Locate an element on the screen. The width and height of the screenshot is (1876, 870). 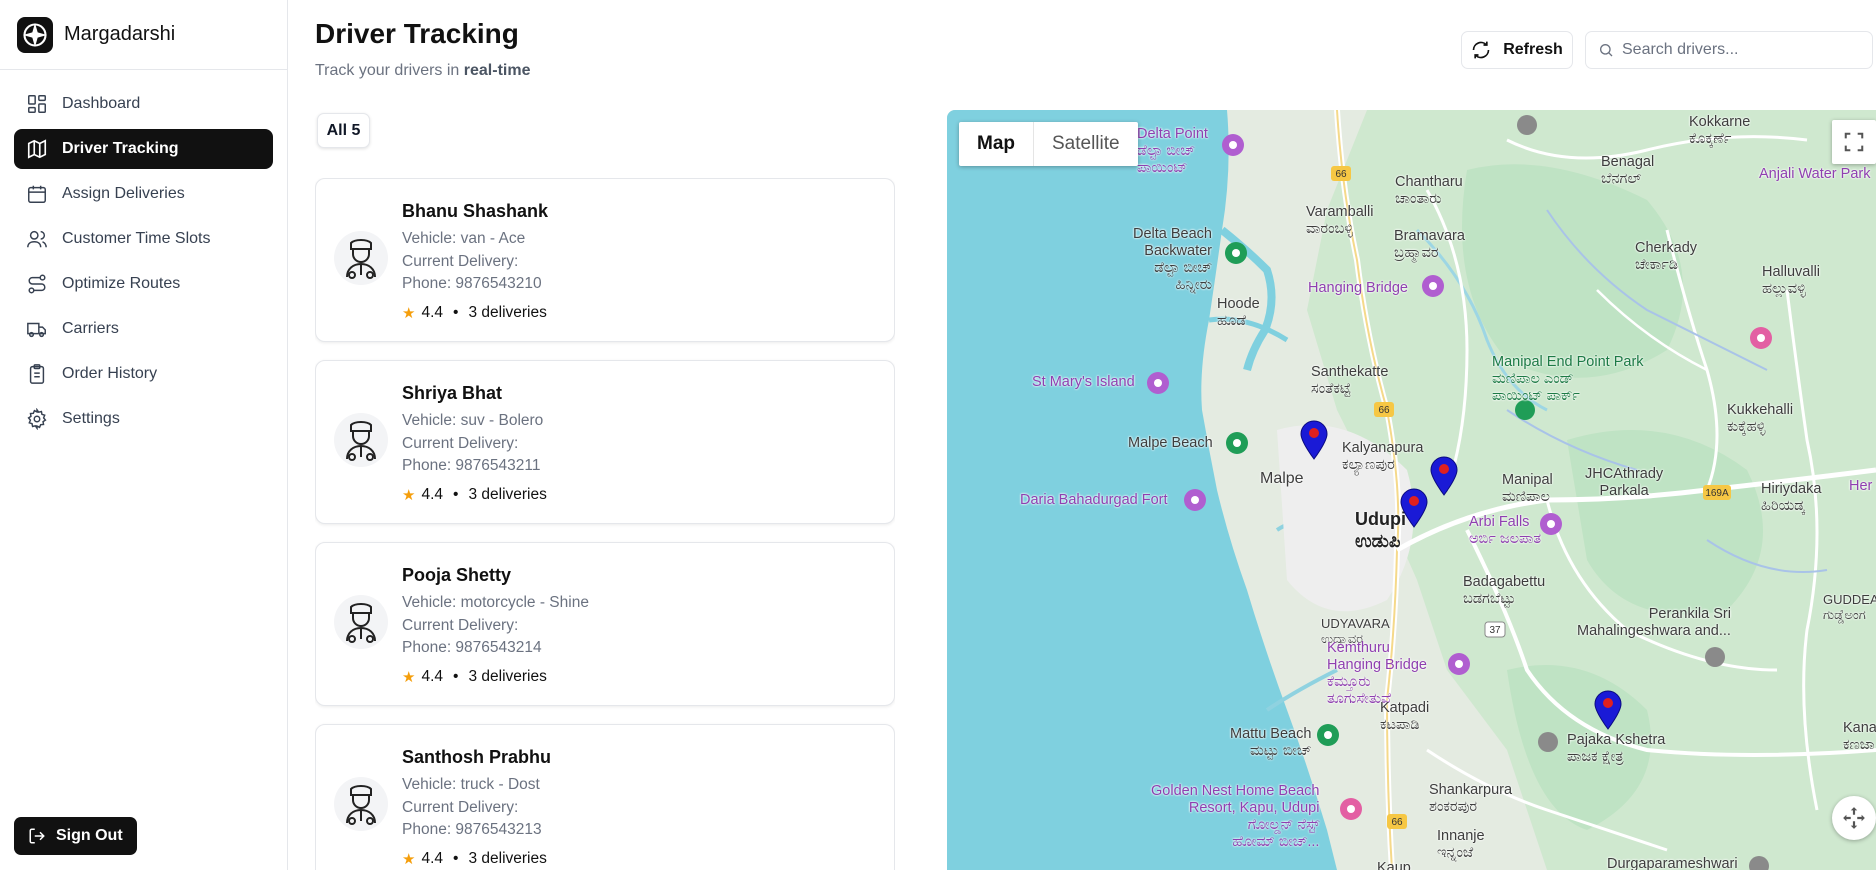
sidebar-item-driver-tracking: Driver Tracking is located at coordinates (143, 149).